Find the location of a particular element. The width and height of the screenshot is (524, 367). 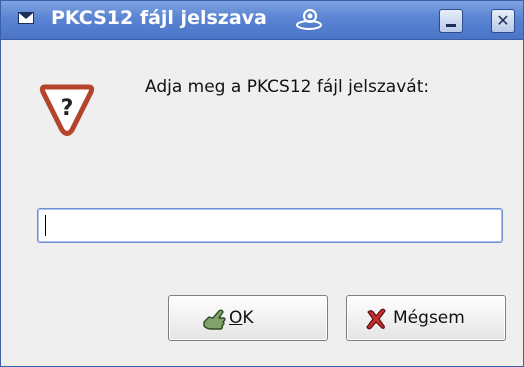

ok-button: OK is located at coordinates (248, 318).